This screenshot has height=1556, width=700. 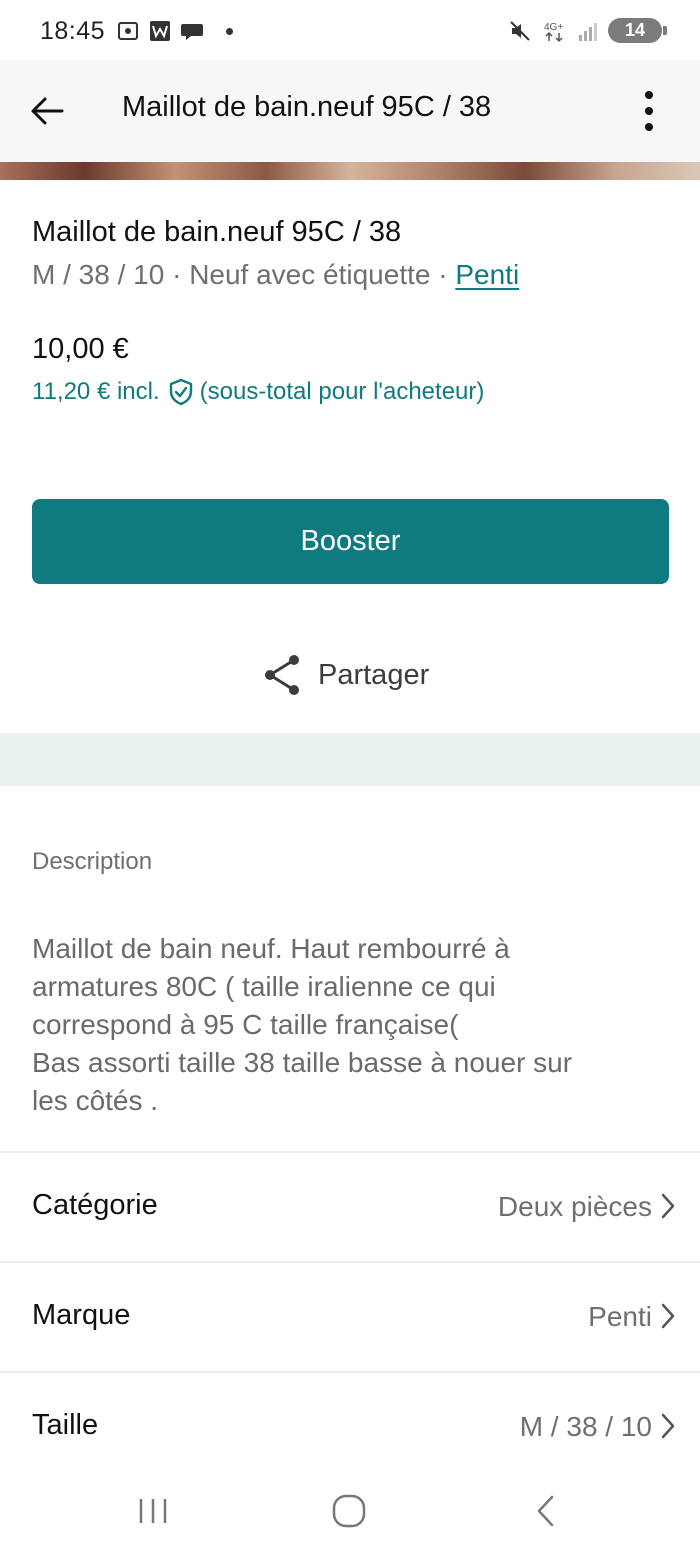 I want to click on recent-apps-button, so click(x=153, y=1511).